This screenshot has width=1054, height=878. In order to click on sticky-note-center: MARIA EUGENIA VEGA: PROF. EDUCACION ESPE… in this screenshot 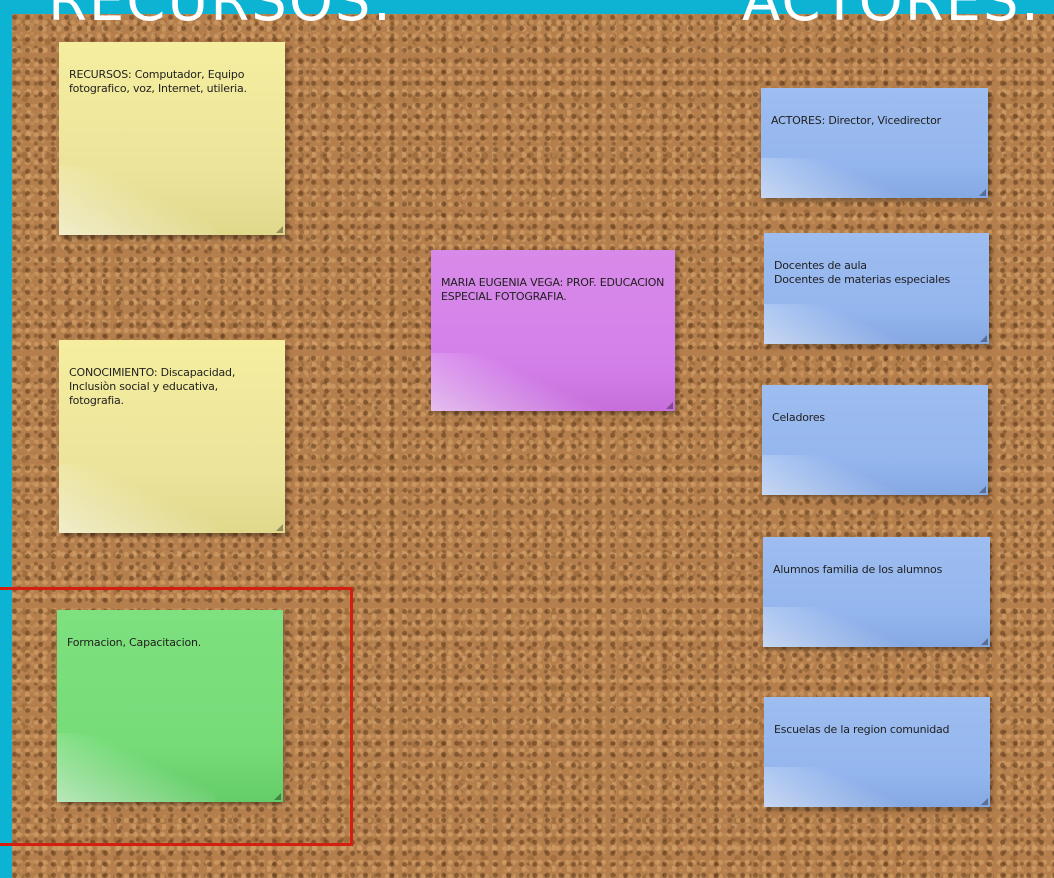, I will do `click(553, 331)`.